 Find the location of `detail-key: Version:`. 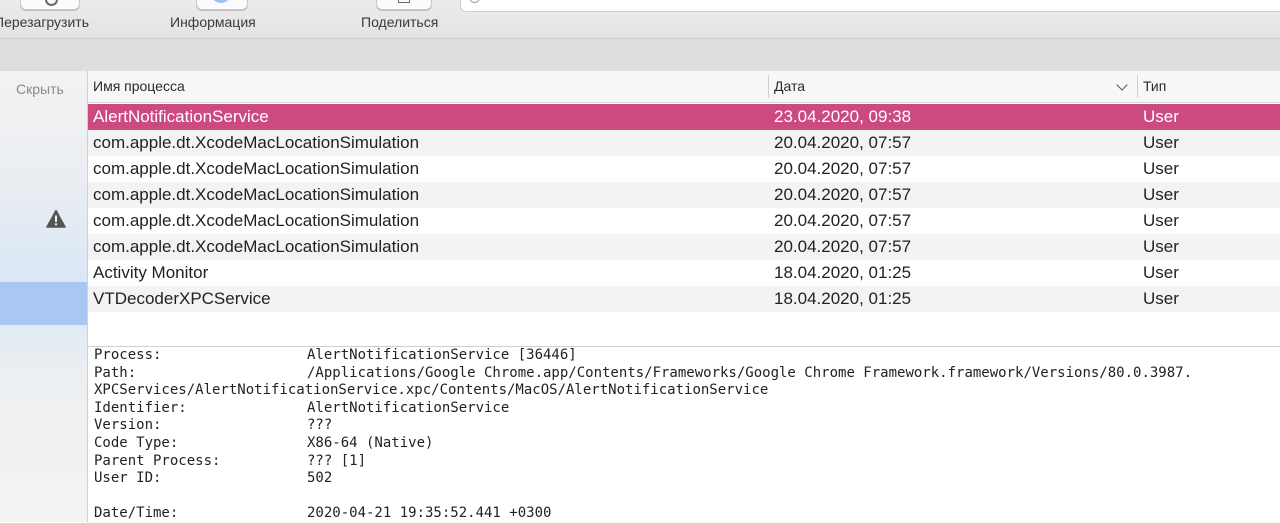

detail-key: Version: is located at coordinates (128, 425).